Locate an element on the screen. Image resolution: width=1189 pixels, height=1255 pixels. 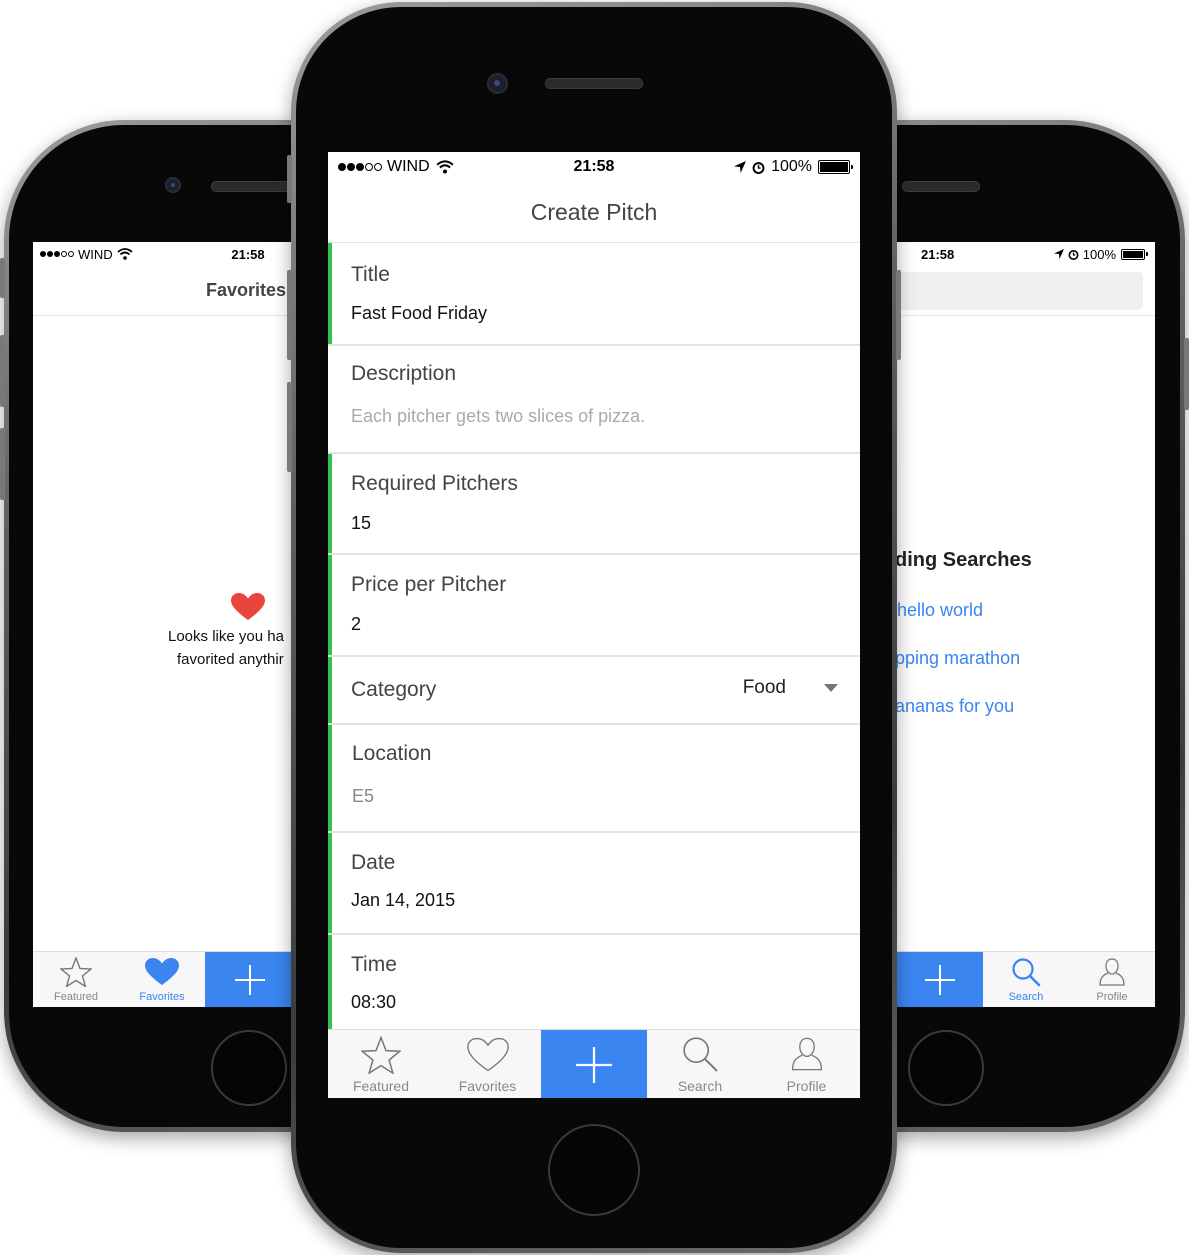
chevron-down-icon is located at coordinates (831, 688).